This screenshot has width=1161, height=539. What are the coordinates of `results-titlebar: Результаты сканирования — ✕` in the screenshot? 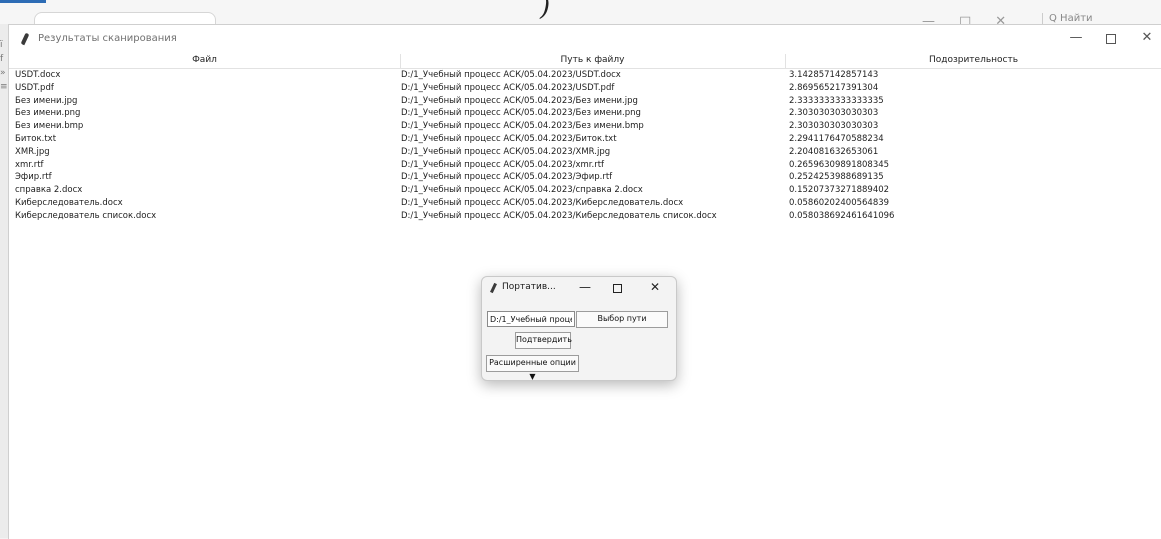 It's located at (585, 39).